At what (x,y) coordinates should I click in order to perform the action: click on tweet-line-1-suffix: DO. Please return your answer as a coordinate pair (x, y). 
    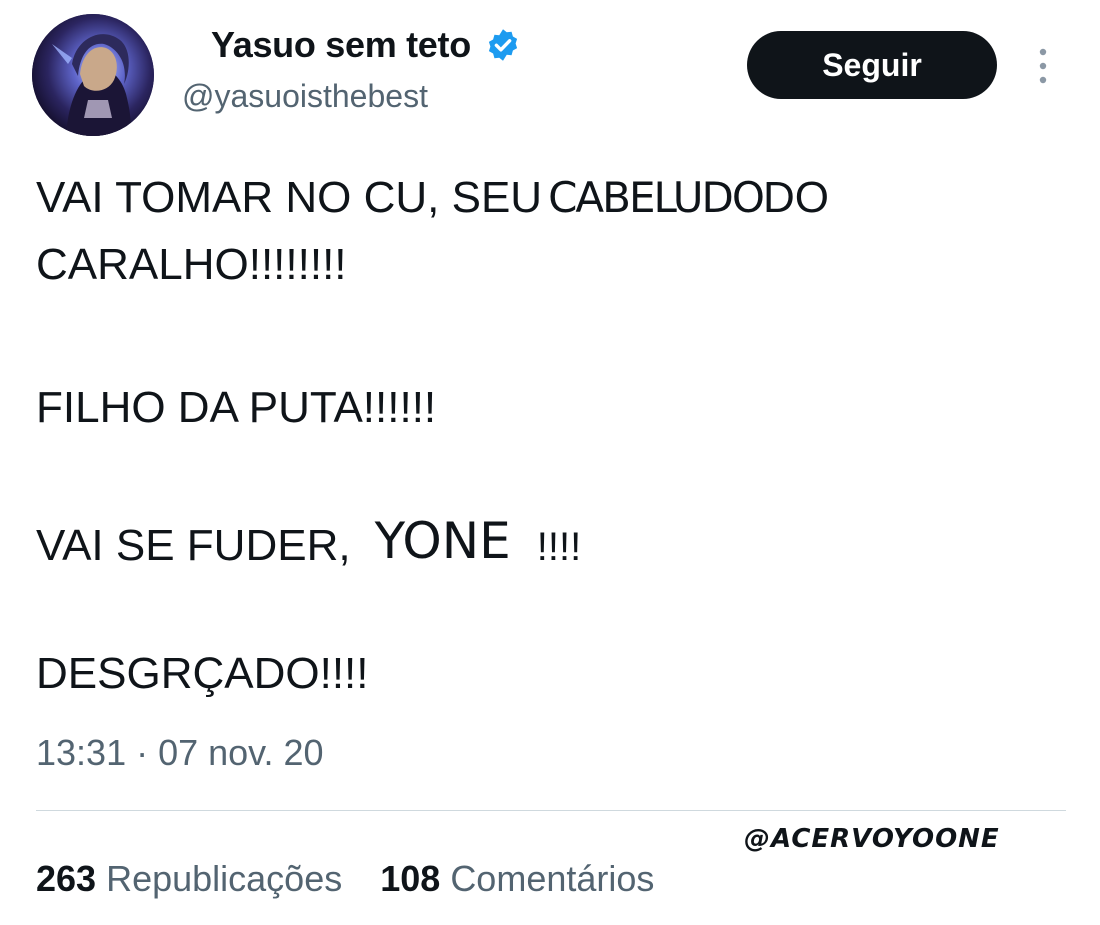
    Looking at the image, I should click on (795, 197).